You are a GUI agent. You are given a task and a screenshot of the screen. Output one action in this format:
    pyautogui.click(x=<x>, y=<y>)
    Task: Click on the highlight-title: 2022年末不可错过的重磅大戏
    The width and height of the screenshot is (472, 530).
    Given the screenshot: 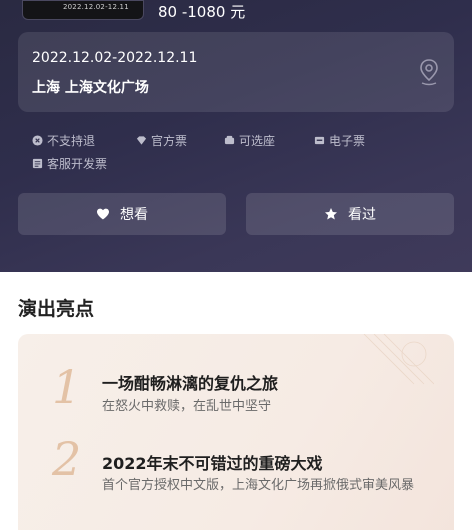 What is the action you would take?
    pyautogui.click(x=212, y=463)
    